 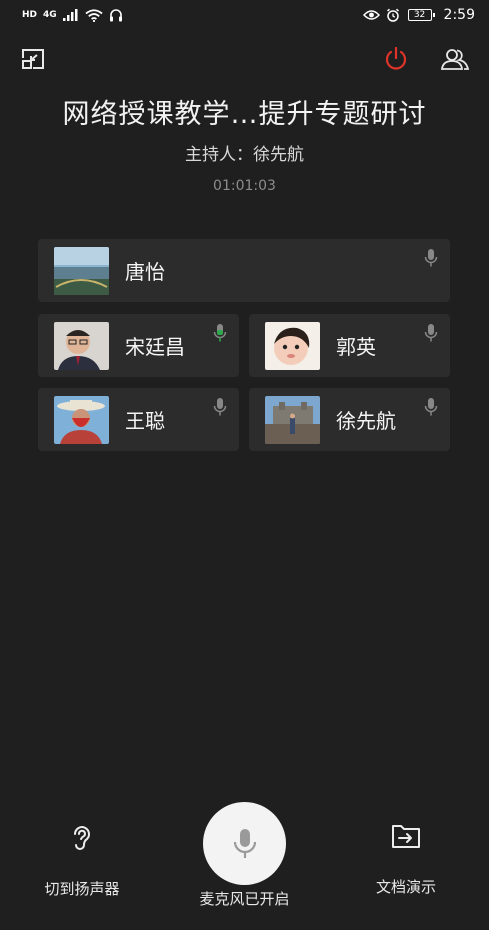 What do you see at coordinates (94, 15) in the screenshot?
I see `wifi-icon` at bounding box center [94, 15].